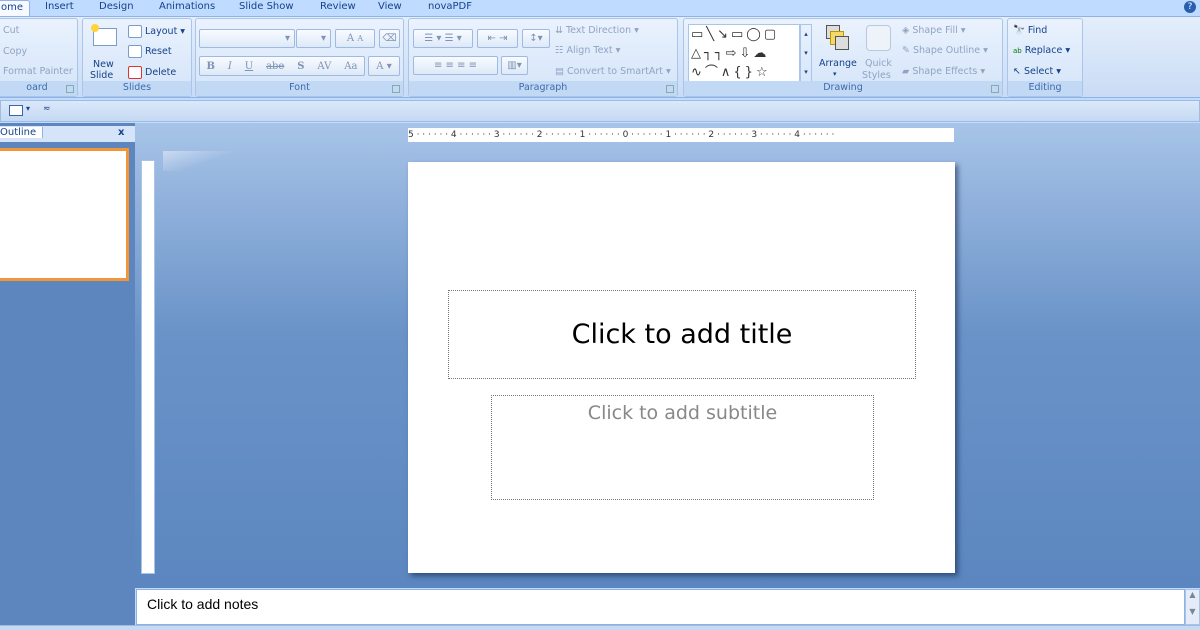  Describe the element at coordinates (275, 66) in the screenshot. I see `strikethrough-button: abe` at that location.